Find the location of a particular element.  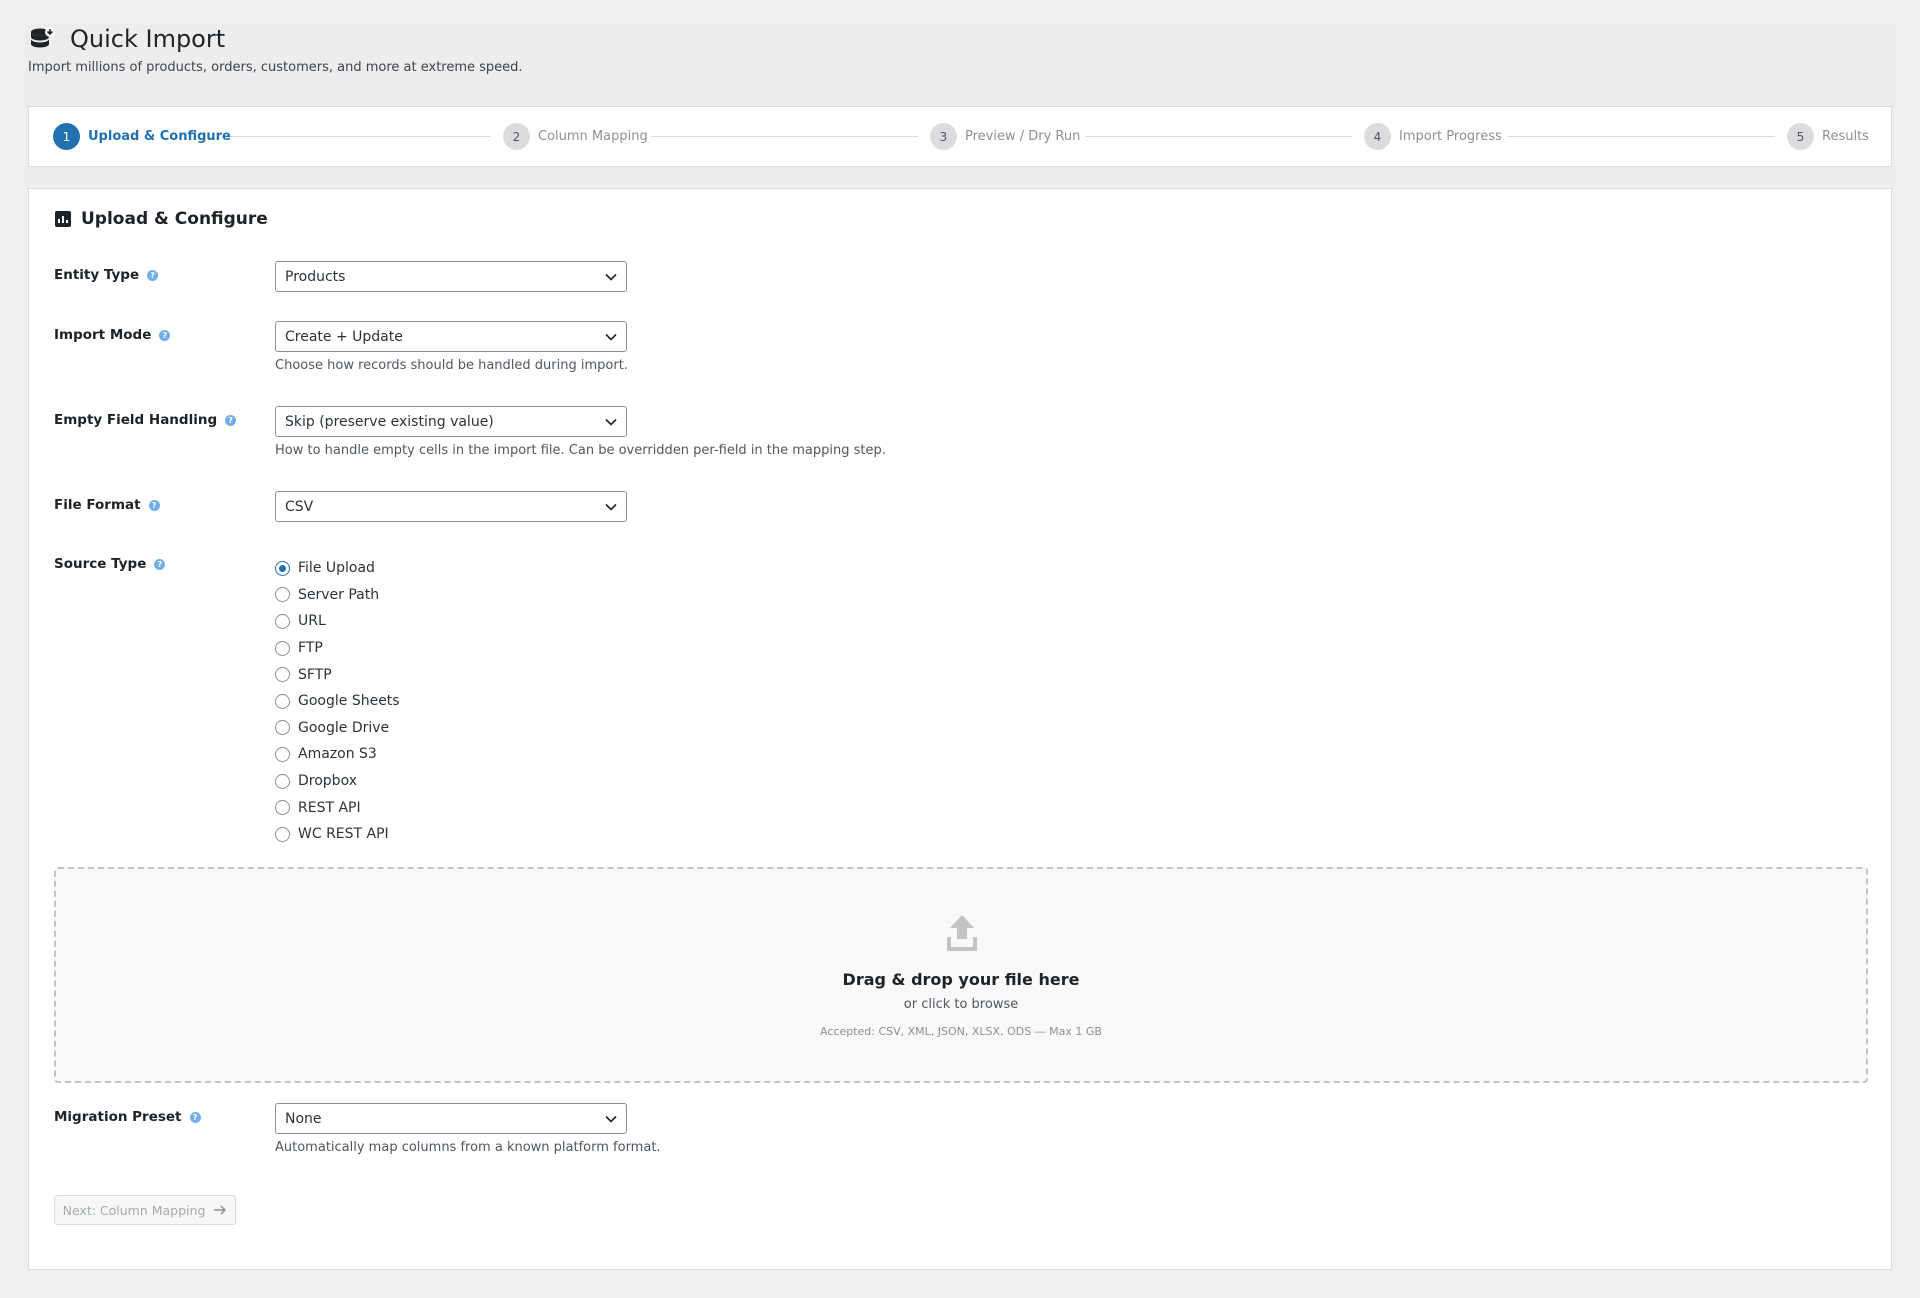

step-number: 5 is located at coordinates (1800, 136).